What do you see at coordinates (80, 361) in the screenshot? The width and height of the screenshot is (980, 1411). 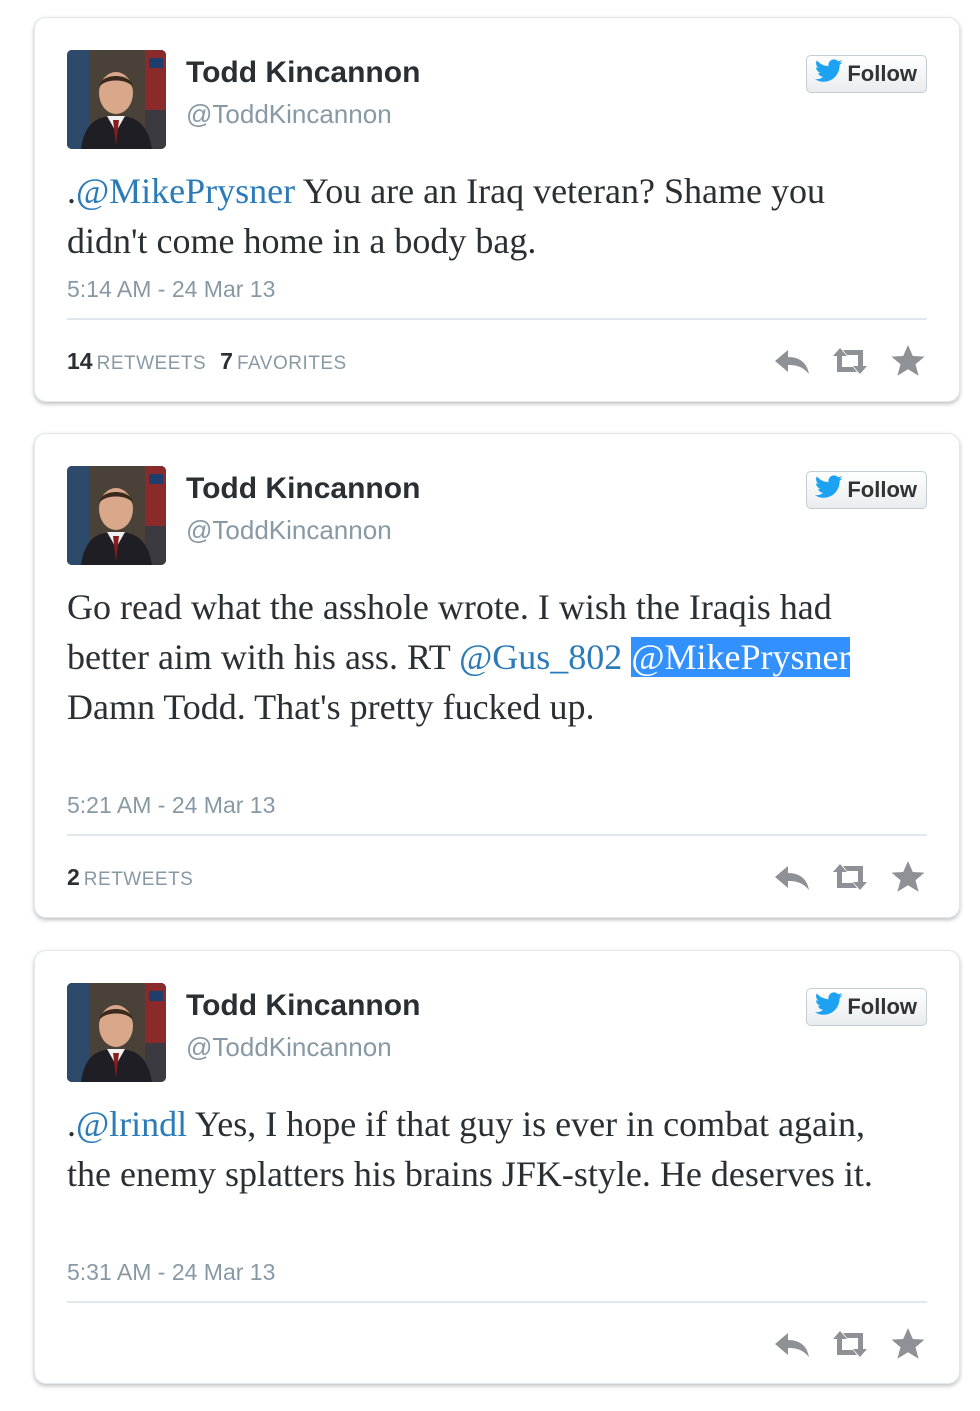 I see `stat-count: 14` at bounding box center [80, 361].